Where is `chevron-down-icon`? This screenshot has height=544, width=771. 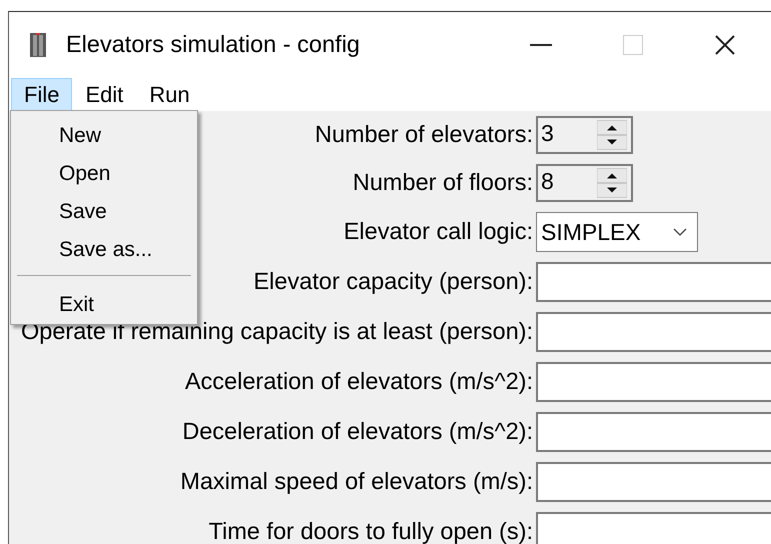
chevron-down-icon is located at coordinates (680, 232).